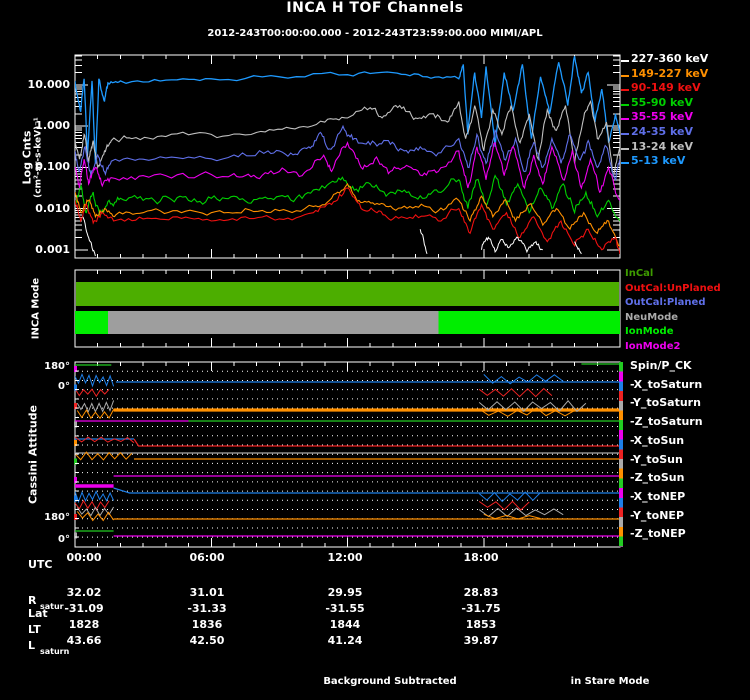  I want to click on channel-legend-90-149-keV: 90-149 keV, so click(666, 88).